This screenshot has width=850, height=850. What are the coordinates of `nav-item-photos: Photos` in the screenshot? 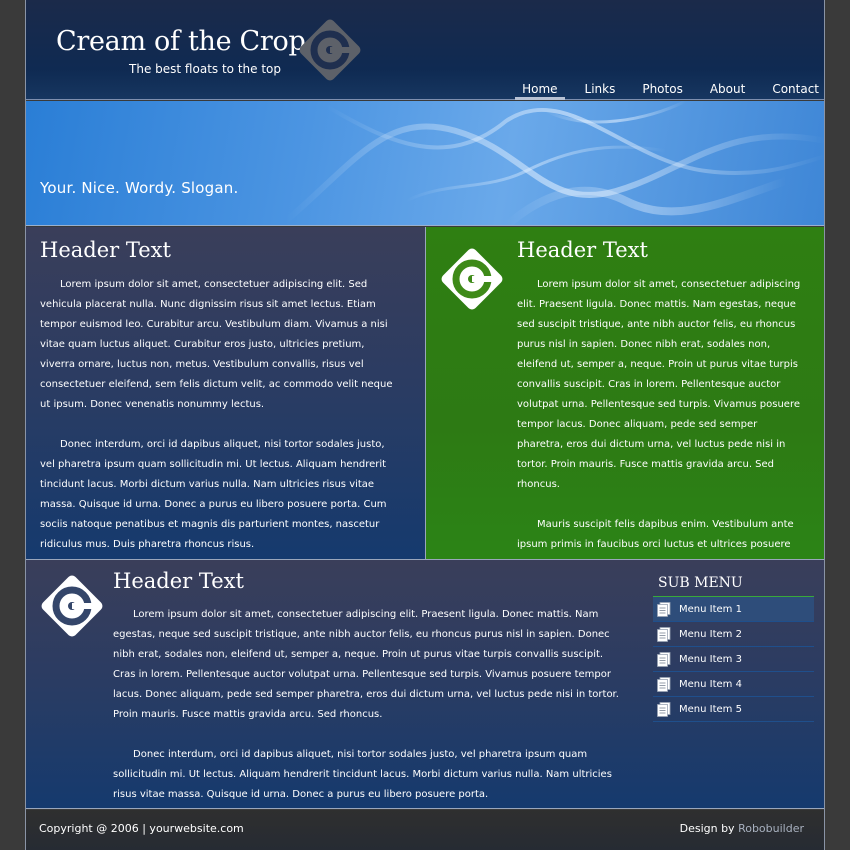 It's located at (662, 91).